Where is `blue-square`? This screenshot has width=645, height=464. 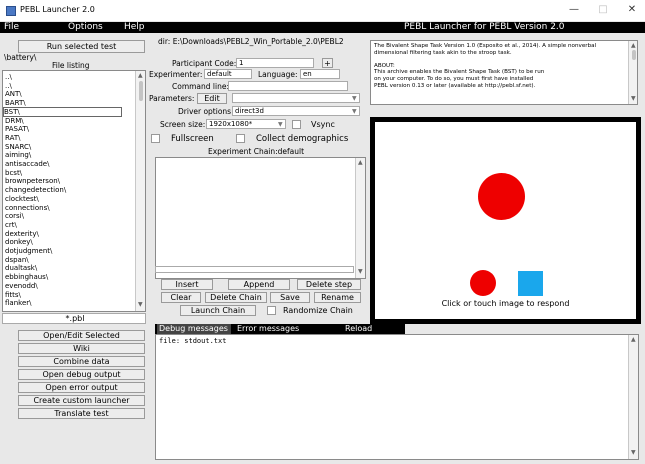
blue-square is located at coordinates (530, 283).